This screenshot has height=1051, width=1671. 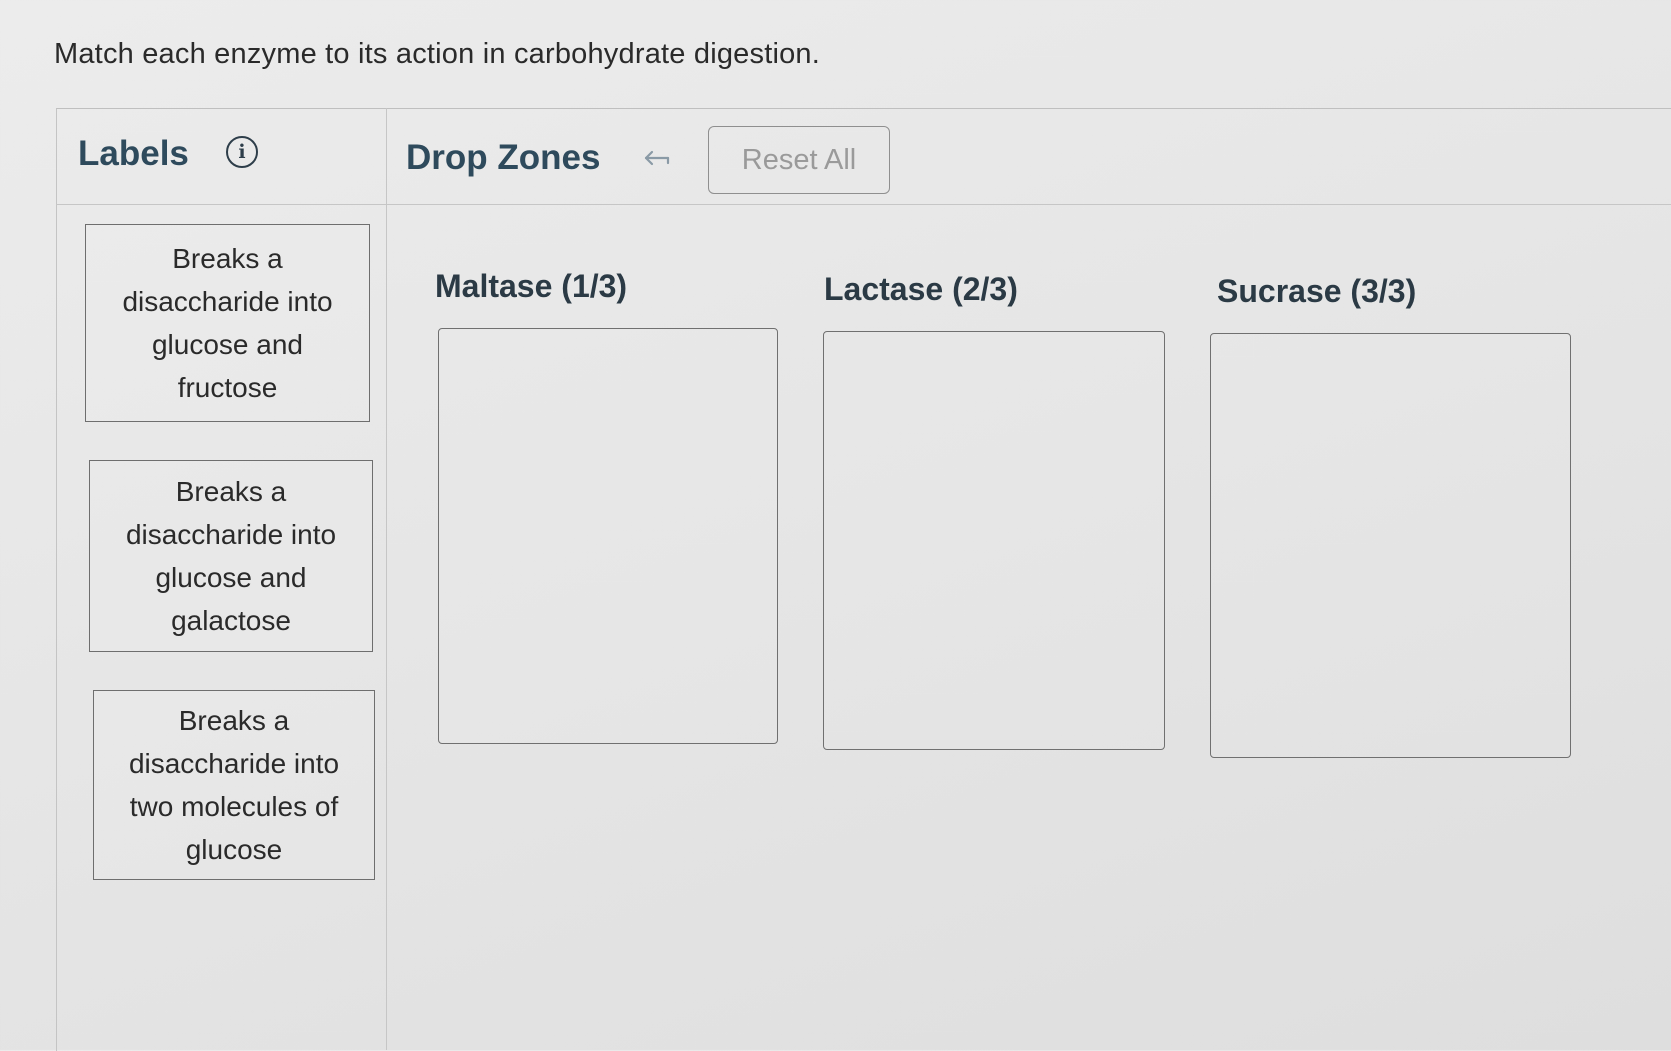 What do you see at coordinates (799, 160) in the screenshot?
I see `reset-all-button: Reset All` at bounding box center [799, 160].